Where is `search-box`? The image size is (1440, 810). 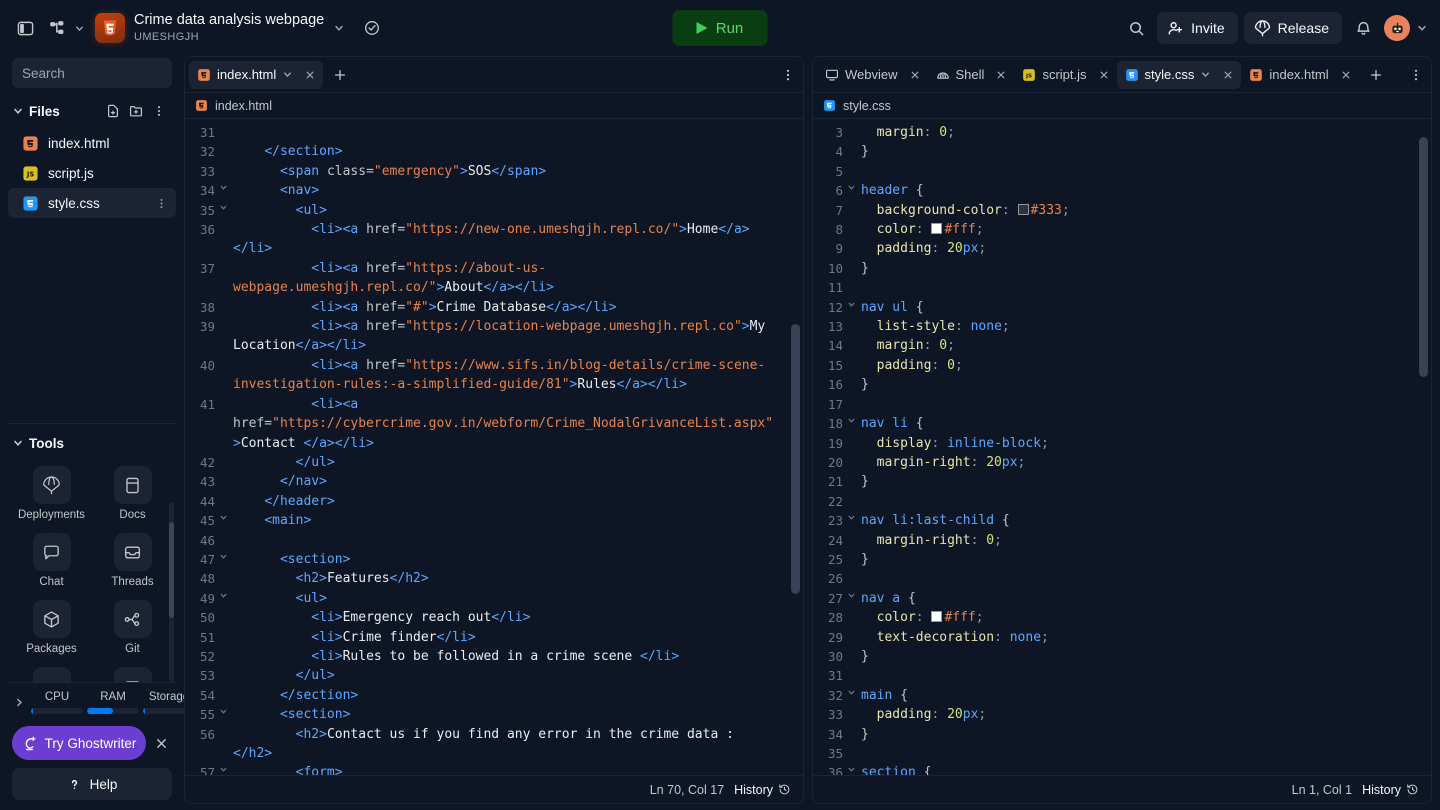 search-box is located at coordinates (92, 73).